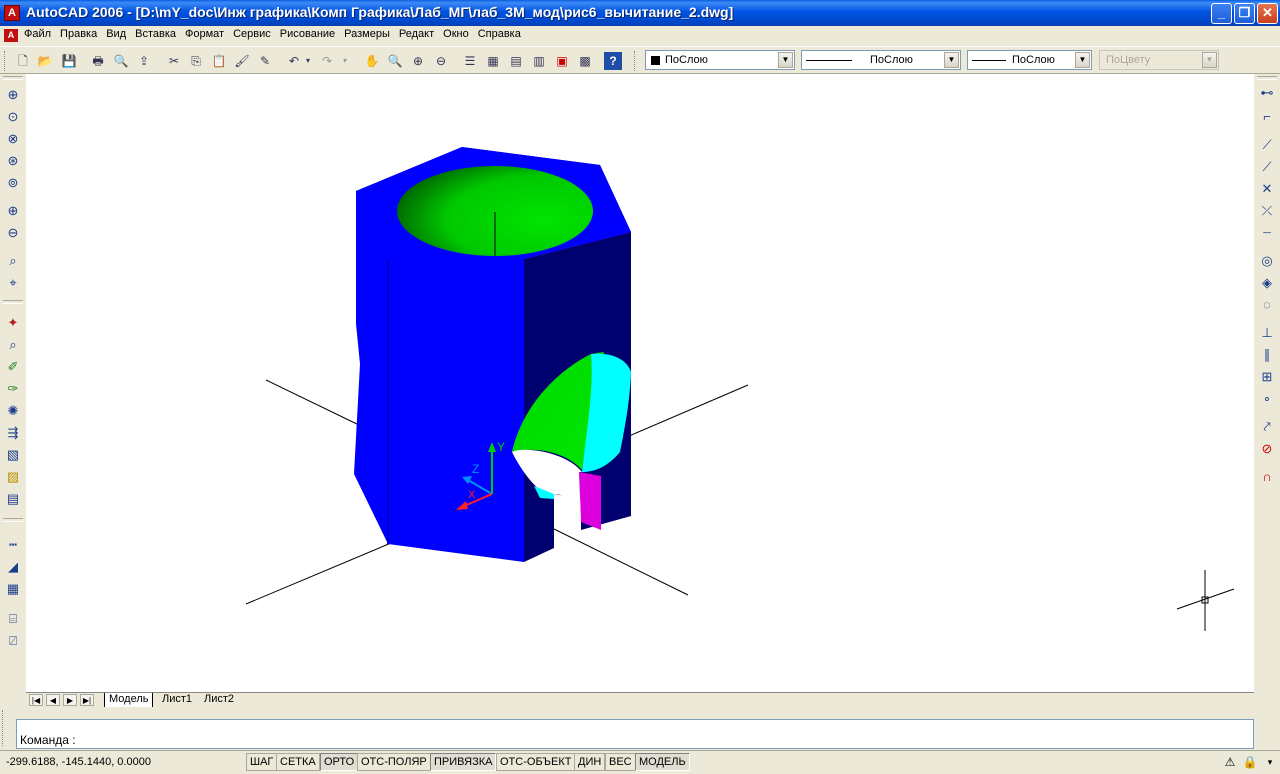 The image size is (1280, 774). Describe the element at coordinates (539, 61) in the screenshot. I see `sheet-set-icon: ▥` at that location.